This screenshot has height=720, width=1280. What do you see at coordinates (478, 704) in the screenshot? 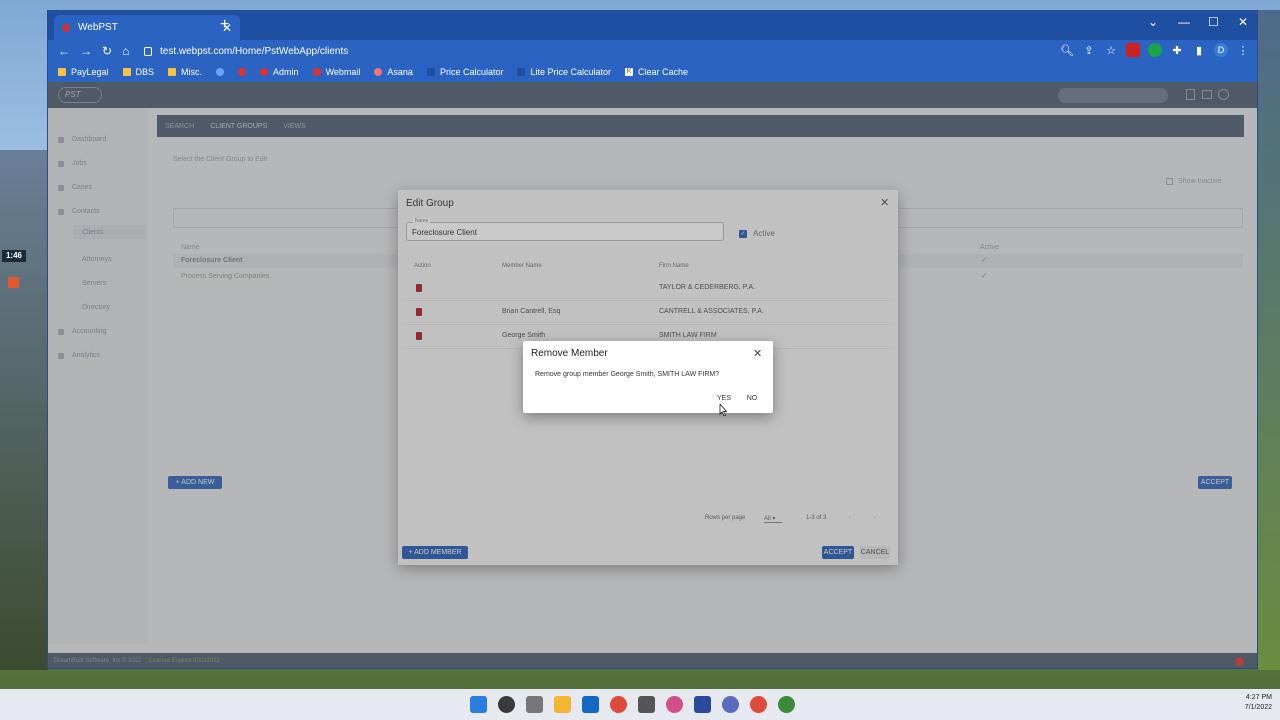
I see `start-icon` at bounding box center [478, 704].